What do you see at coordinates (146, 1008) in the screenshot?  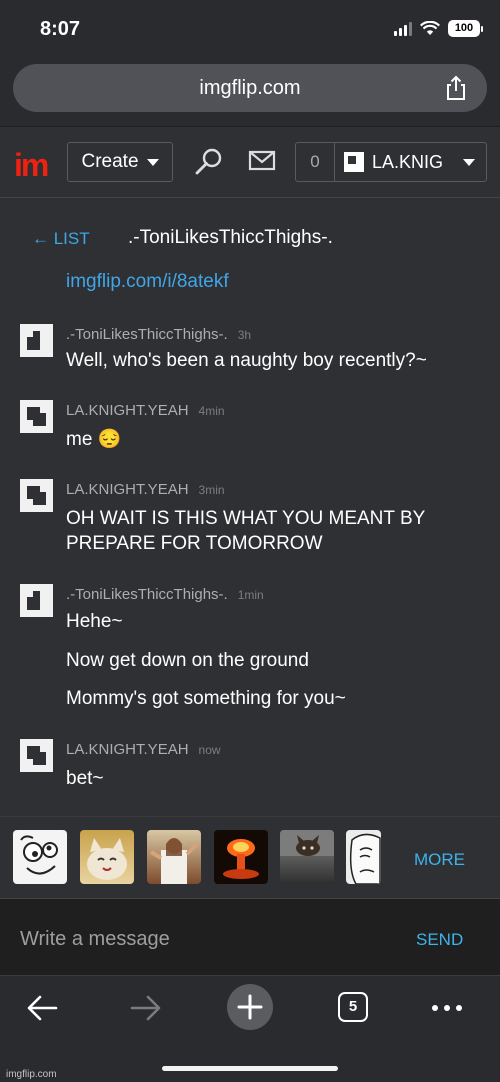 I see `forward-arrow-icon` at bounding box center [146, 1008].